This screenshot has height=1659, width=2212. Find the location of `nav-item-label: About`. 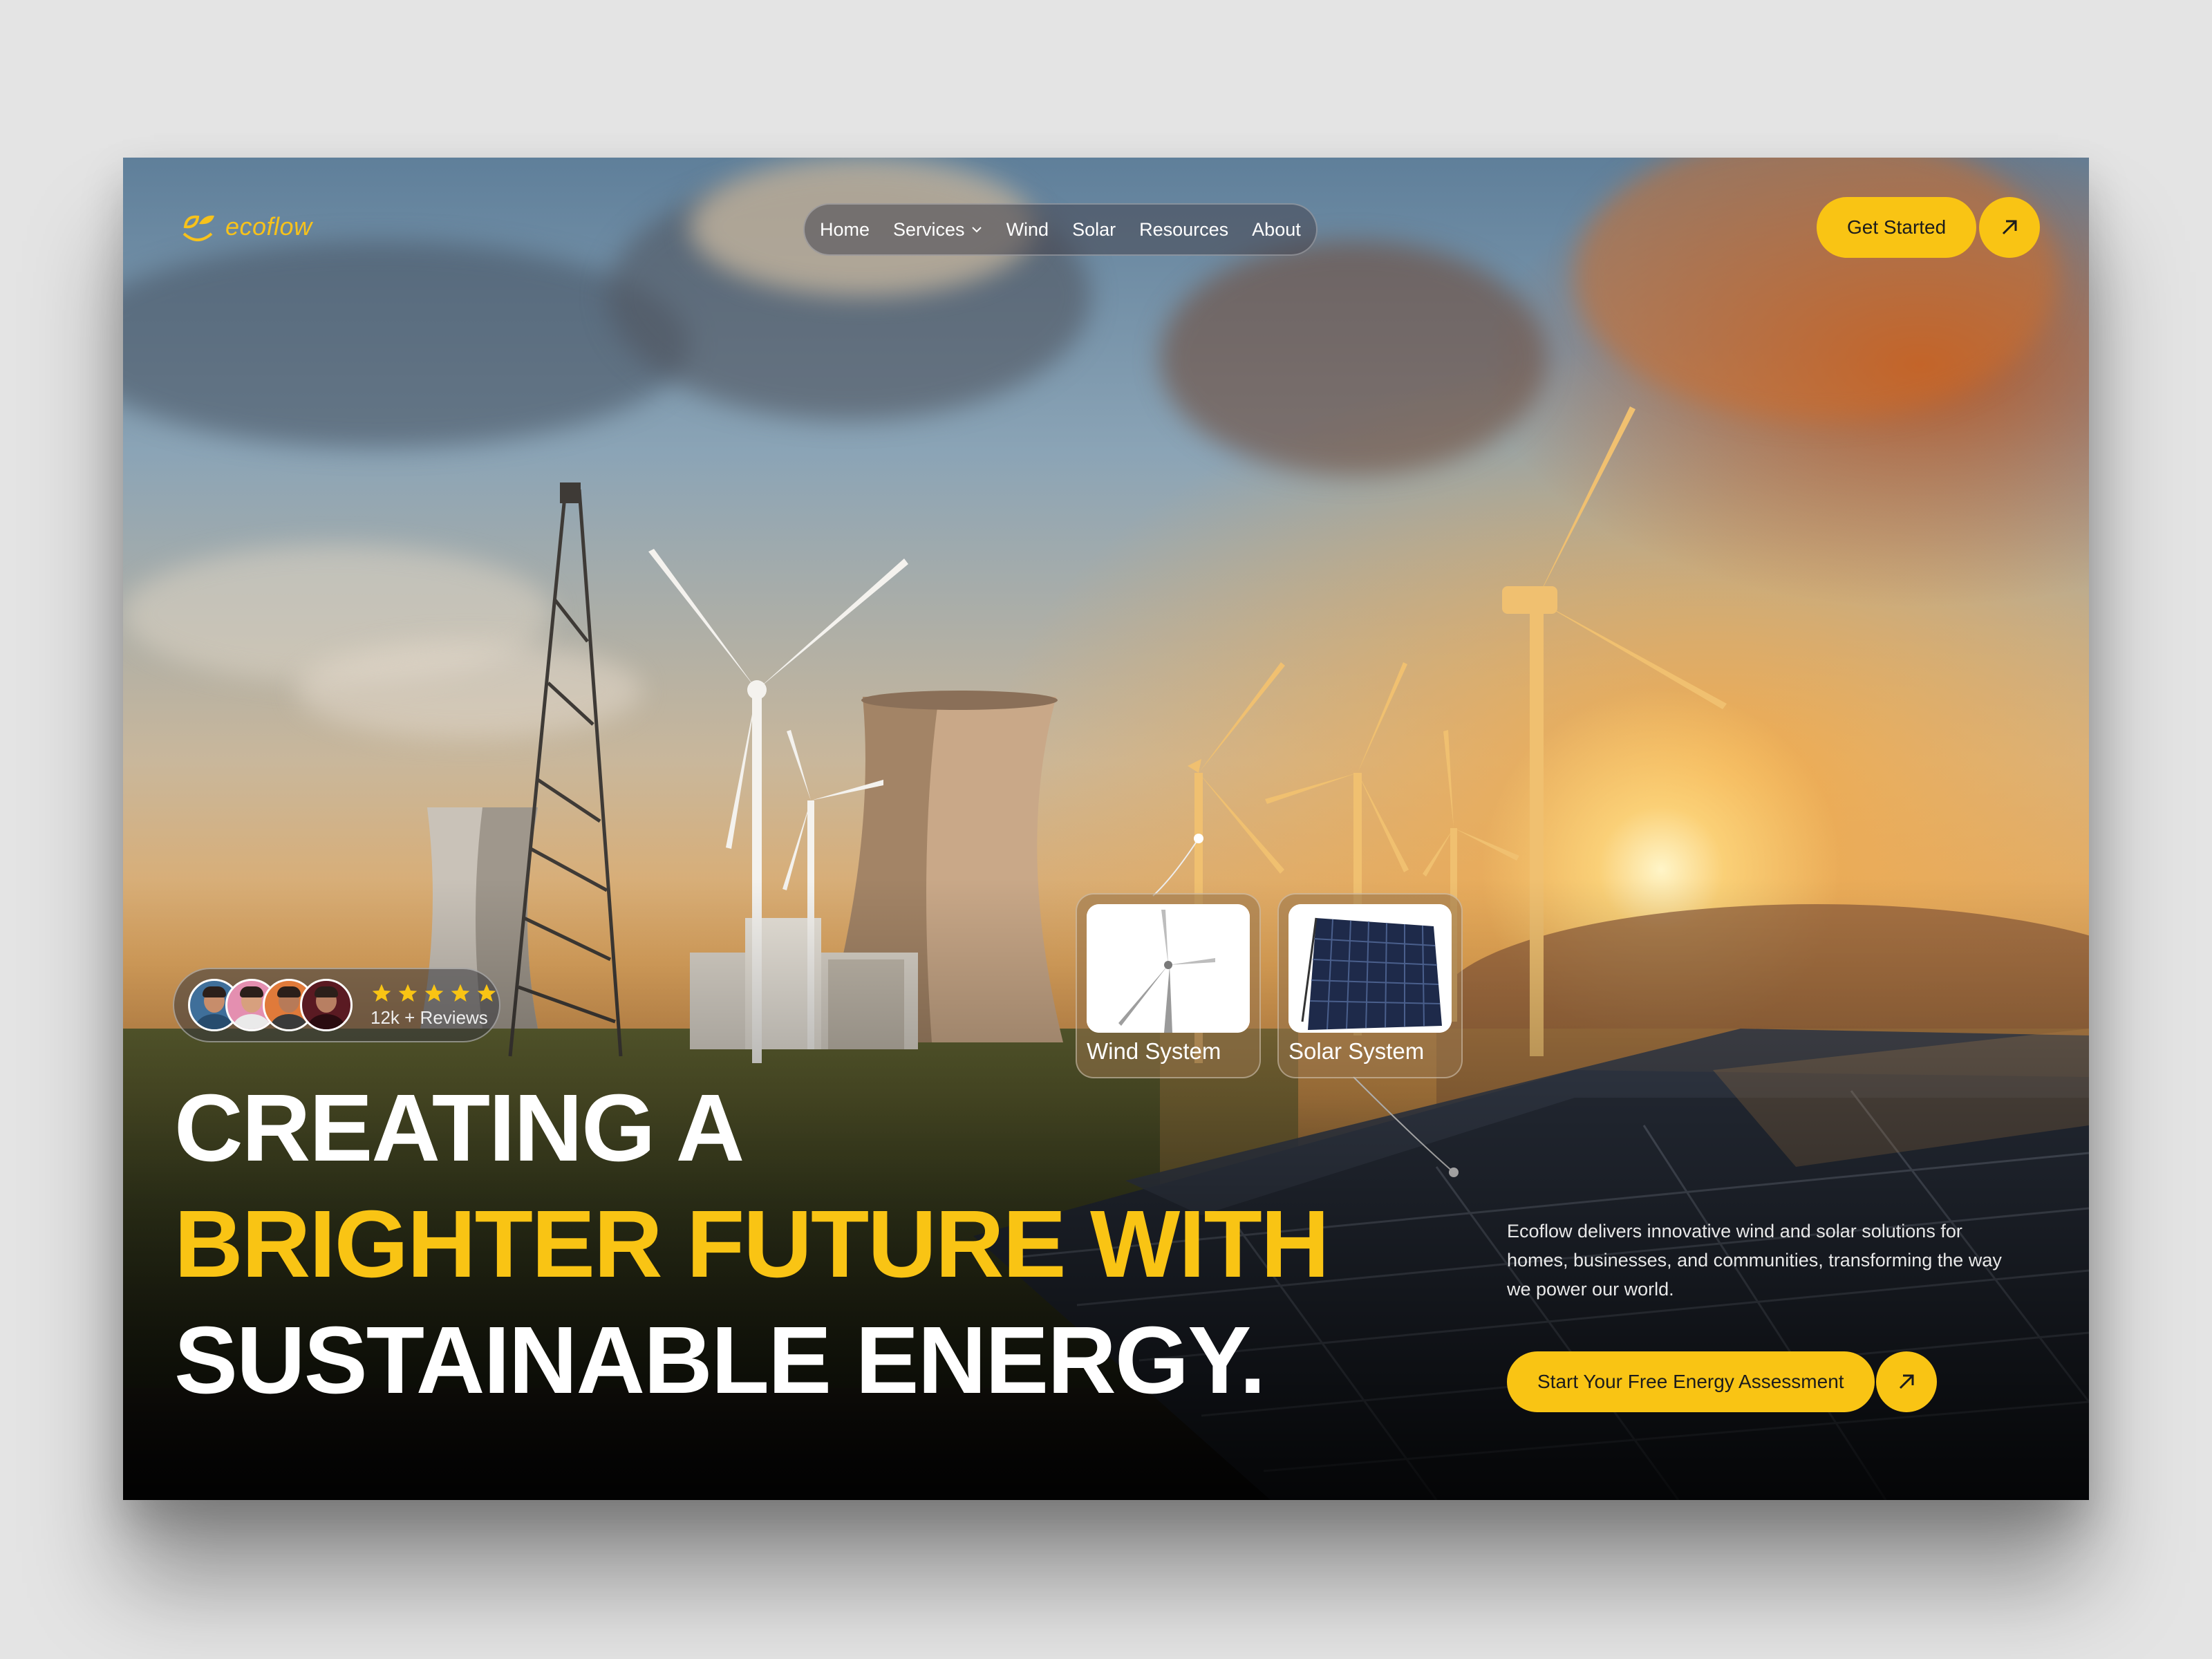

nav-item-label: About is located at coordinates (1276, 229).